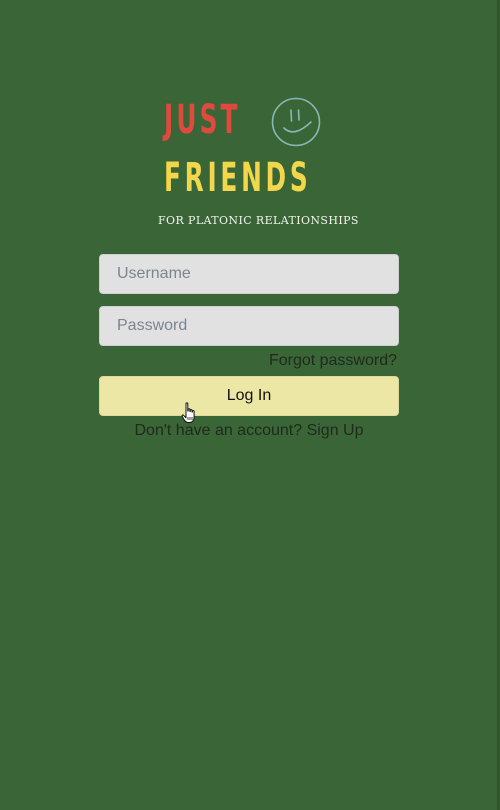 This screenshot has height=810, width=500. I want to click on login-button: Log In, so click(249, 396).